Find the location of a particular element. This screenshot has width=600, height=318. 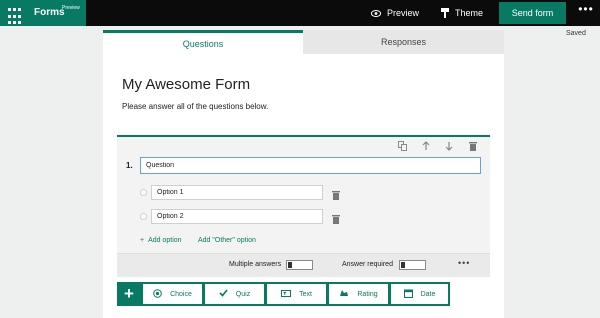

text-label: Text is located at coordinates (305, 294).